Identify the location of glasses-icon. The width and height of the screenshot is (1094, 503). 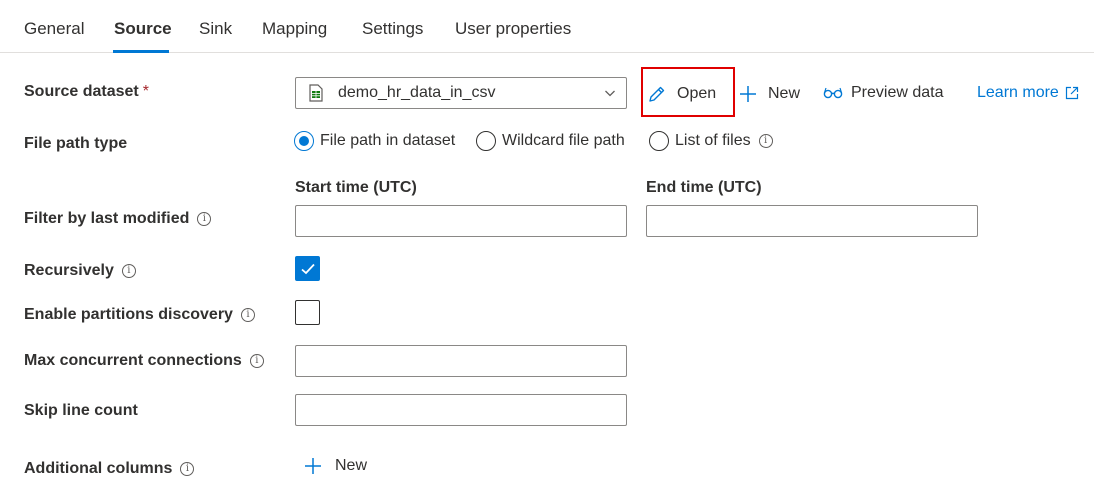
(833, 93).